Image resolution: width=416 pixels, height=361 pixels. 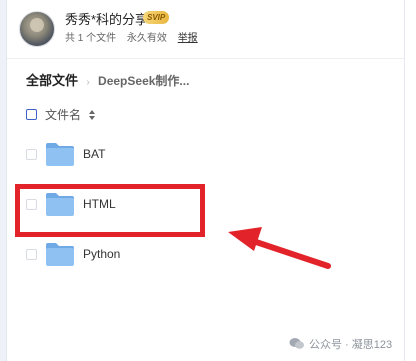 I want to click on folder-name: BAT, so click(x=94, y=154).